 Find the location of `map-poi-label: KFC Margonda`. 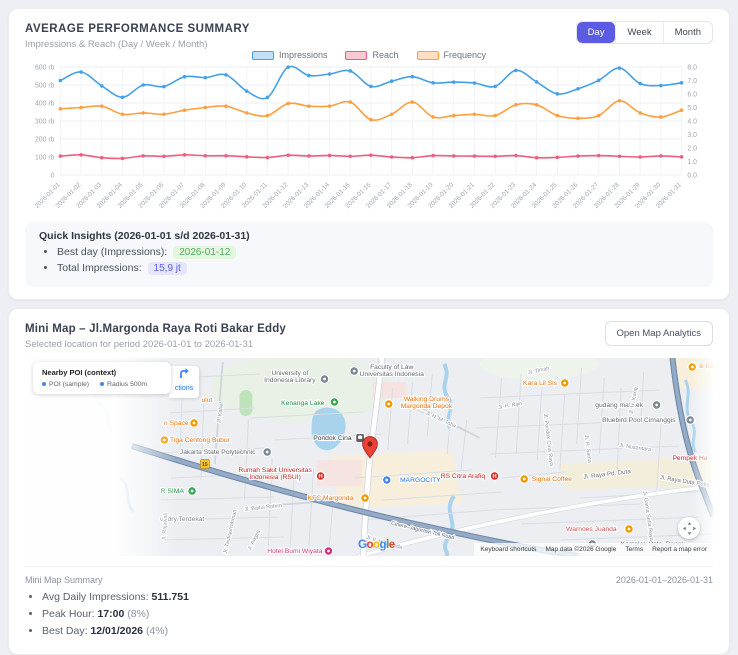

map-poi-label: KFC Margonda is located at coordinates (331, 498).